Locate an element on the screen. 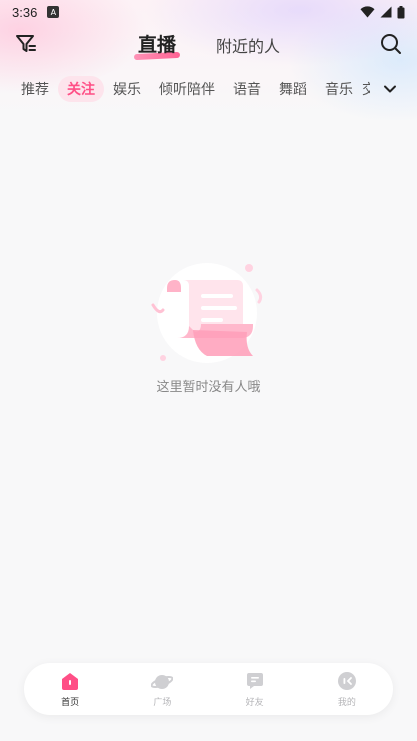 This screenshot has height=741, width=417. search-icon is located at coordinates (391, 44).